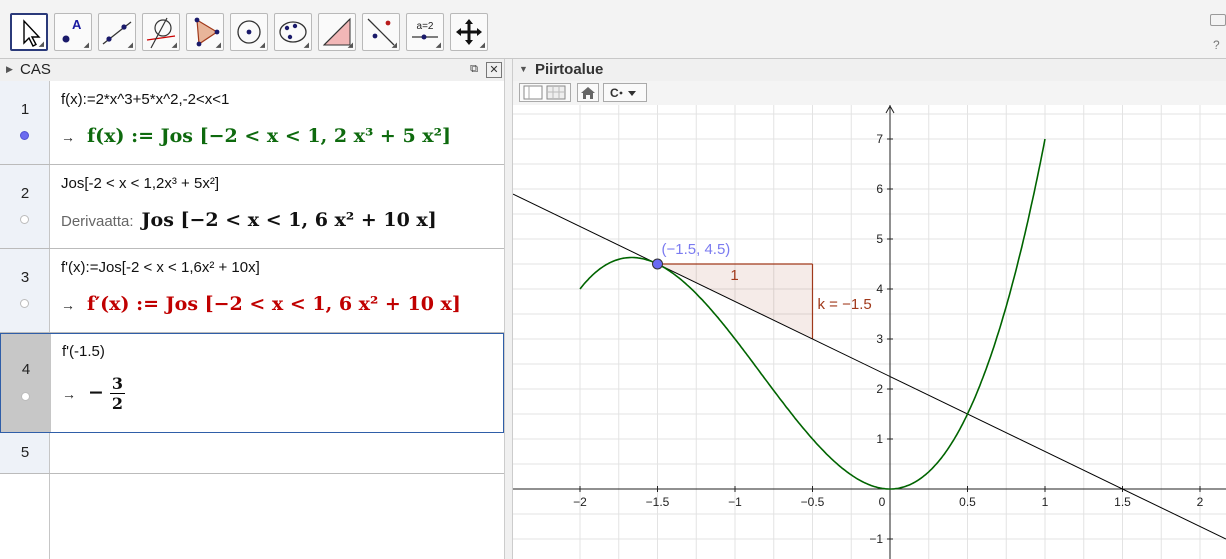 This screenshot has height=559, width=1226. Describe the element at coordinates (469, 32) in the screenshot. I see `move-graphics-tool-button: ◢` at that location.